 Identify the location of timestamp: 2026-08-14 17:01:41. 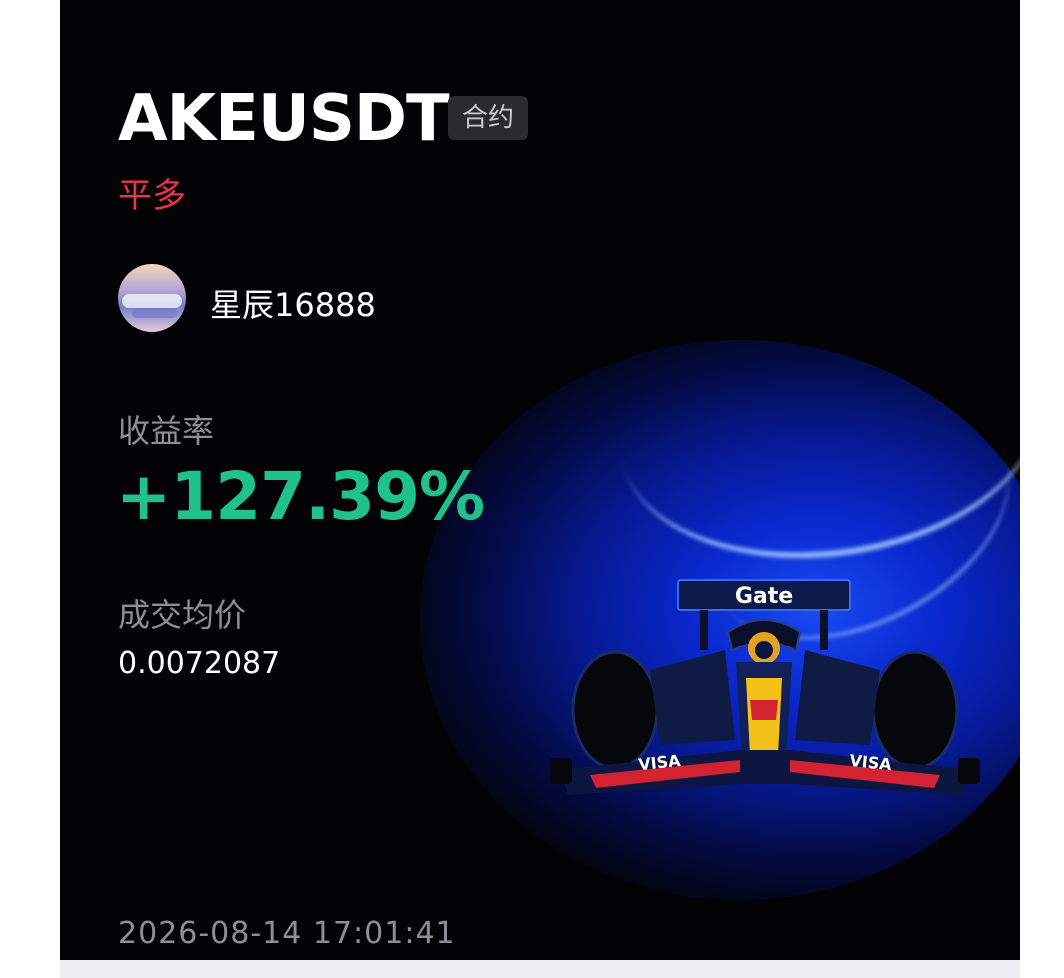
(287, 933).